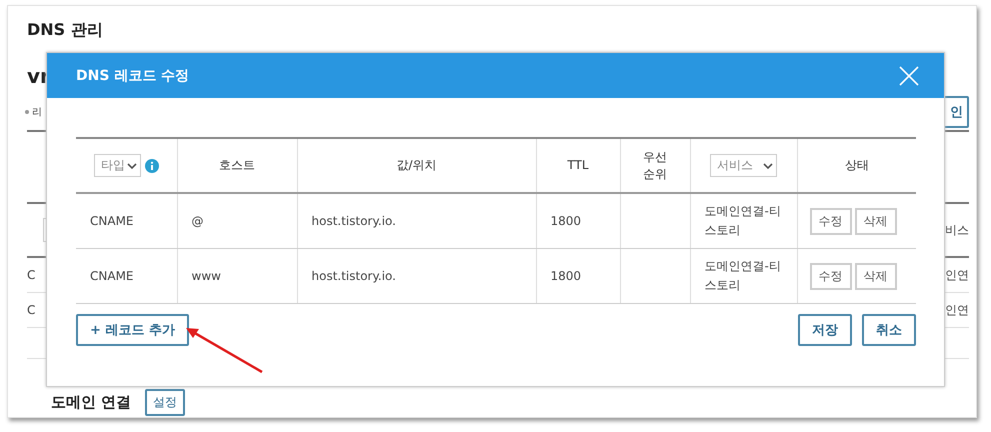 This screenshot has height=432, width=991. Describe the element at coordinates (856, 165) in the screenshot. I see `column-header: 상태` at that location.